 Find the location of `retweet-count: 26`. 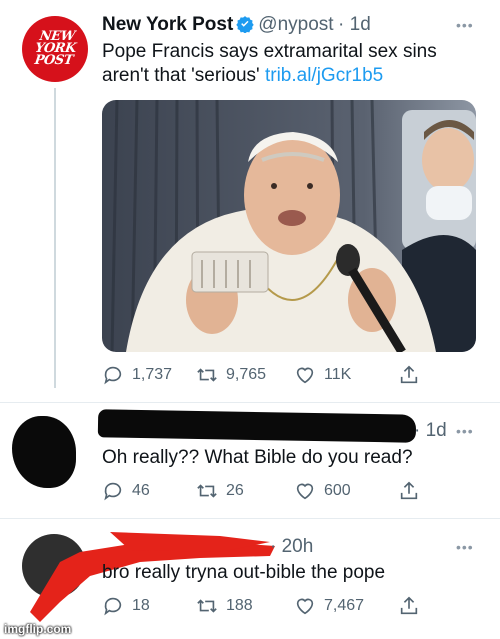

retweet-count: 26 is located at coordinates (235, 490).